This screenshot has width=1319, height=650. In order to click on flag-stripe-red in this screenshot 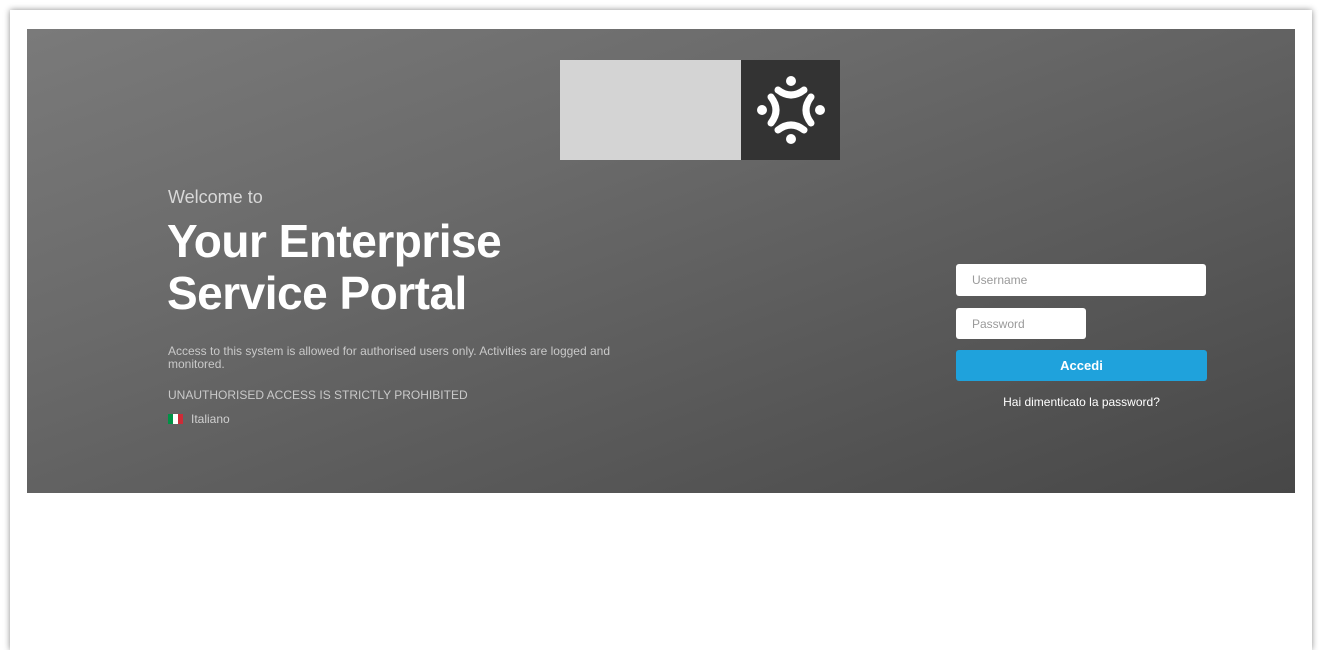, I will do `click(180, 419)`.